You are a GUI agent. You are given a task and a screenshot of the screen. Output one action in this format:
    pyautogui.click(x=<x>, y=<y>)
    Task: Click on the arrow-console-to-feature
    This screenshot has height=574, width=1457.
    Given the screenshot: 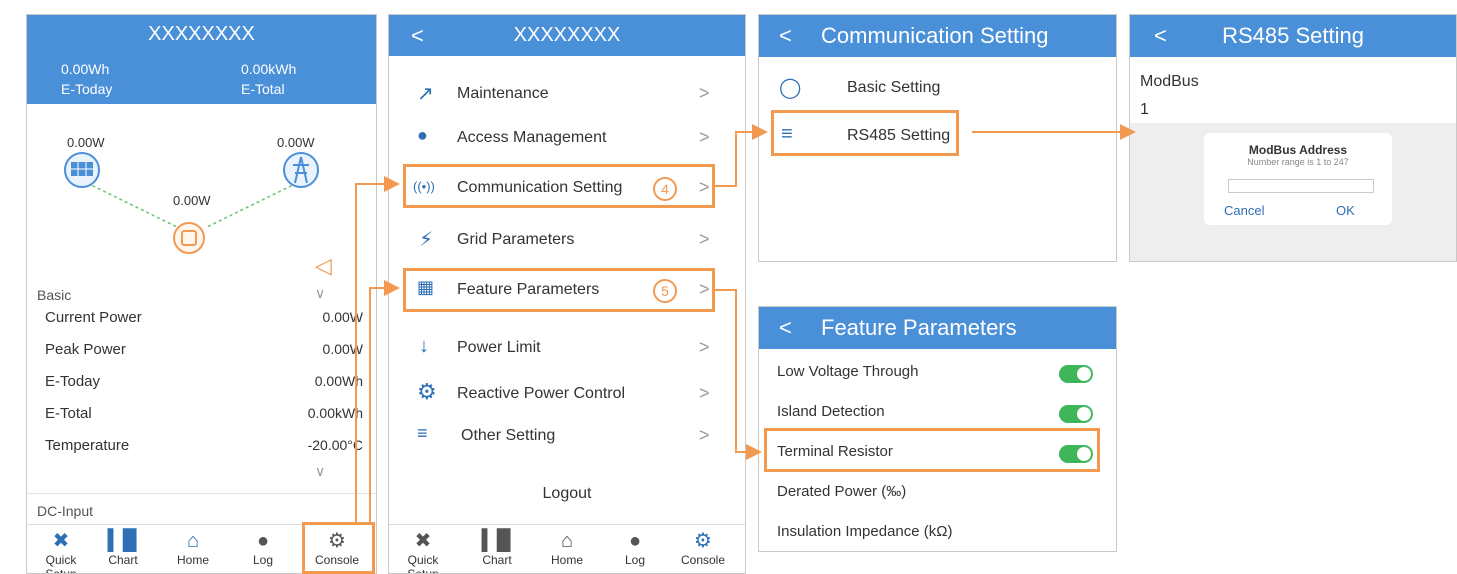 What is the action you would take?
    pyautogui.click(x=384, y=401)
    